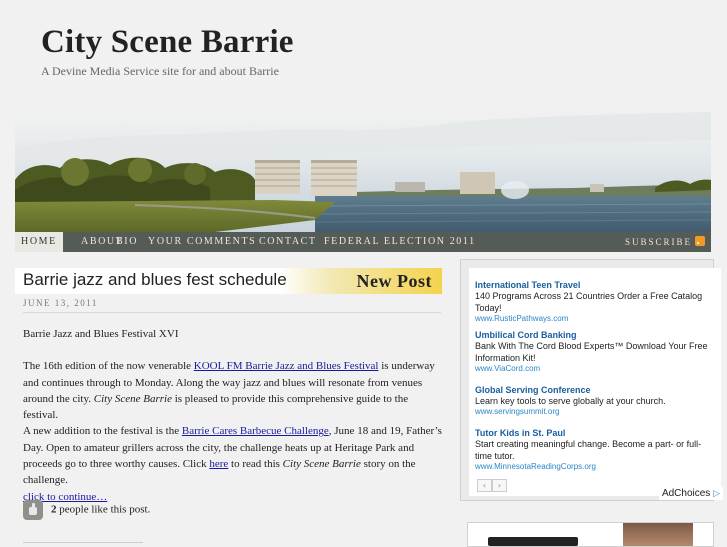  Describe the element at coordinates (288, 242) in the screenshot. I see `nav-item-contact: Contact` at that location.